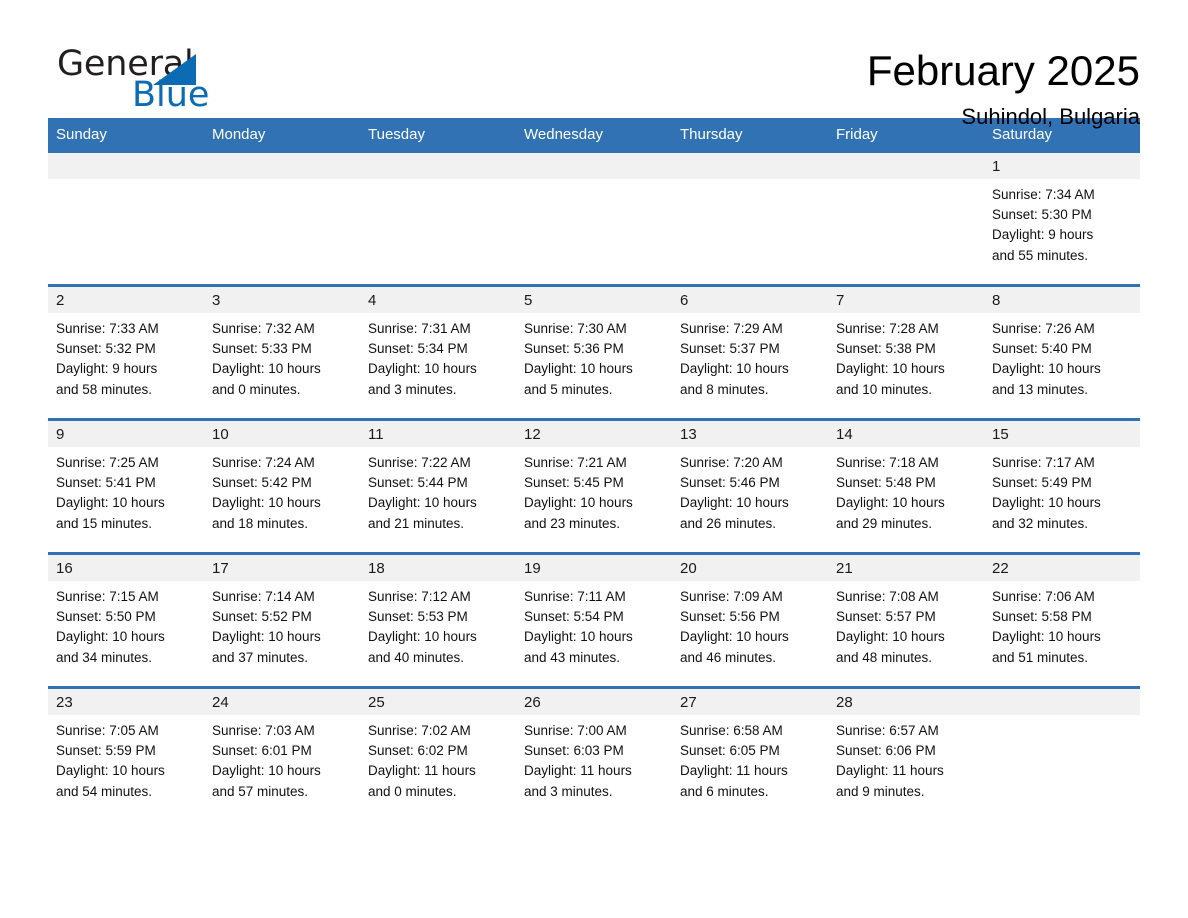 The width and height of the screenshot is (1188, 918). I want to click on sunset-text: Sunset: 5:49 PM, so click(1042, 483).